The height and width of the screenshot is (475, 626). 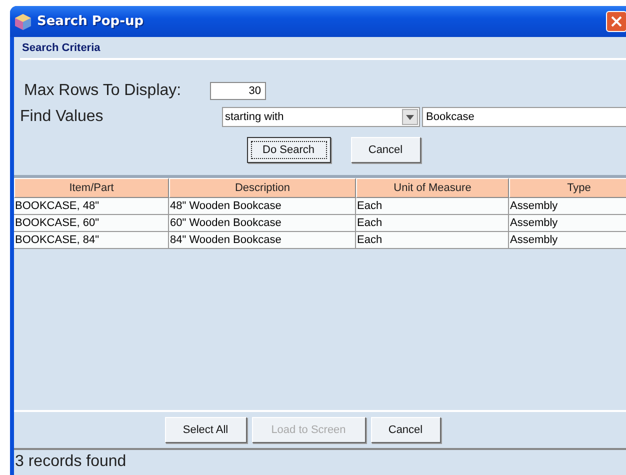 I want to click on column-header: Description, so click(x=262, y=188).